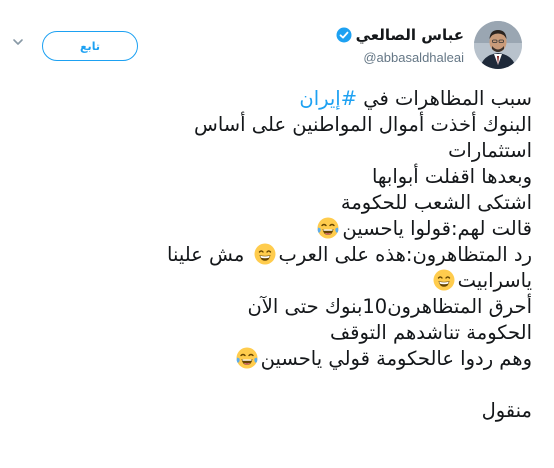 The height and width of the screenshot is (468, 554). What do you see at coordinates (506, 410) in the screenshot?
I see `tweet-line-text: منقول` at bounding box center [506, 410].